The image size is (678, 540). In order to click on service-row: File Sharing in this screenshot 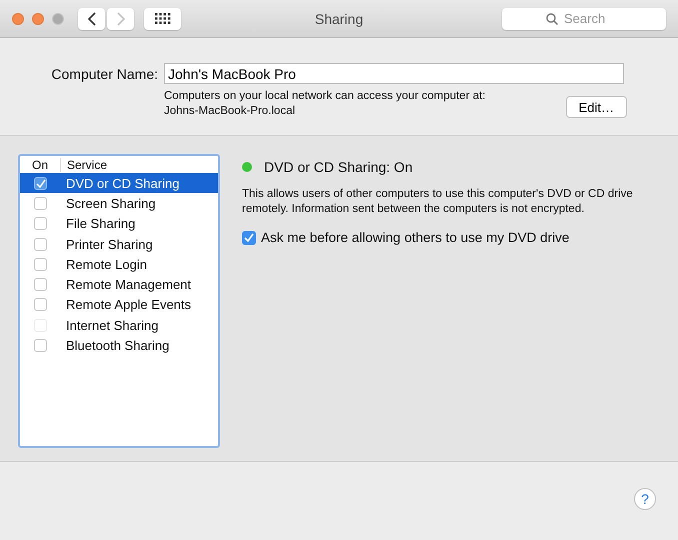, I will do `click(119, 224)`.